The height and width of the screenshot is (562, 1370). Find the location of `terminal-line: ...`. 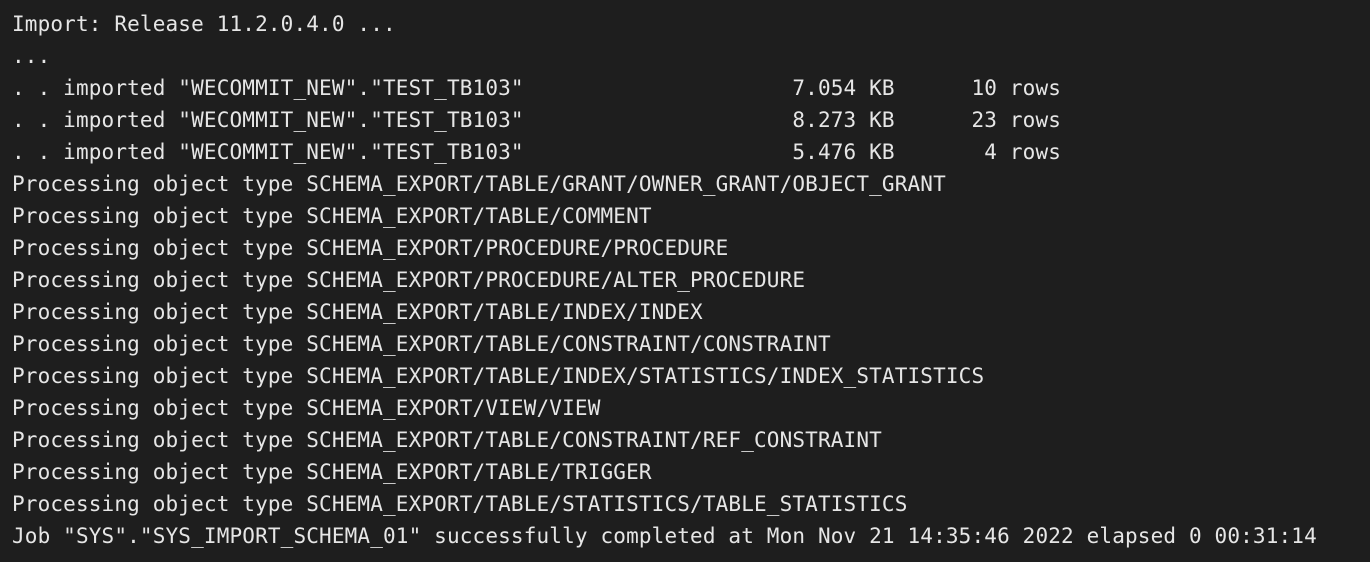

terminal-line: ... is located at coordinates (31, 56).